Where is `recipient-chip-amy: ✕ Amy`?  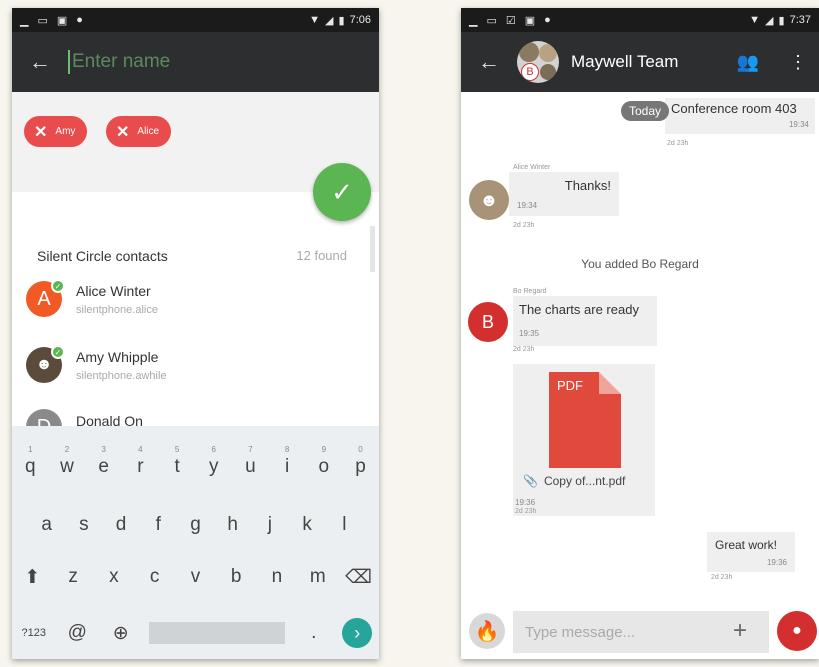 recipient-chip-amy: ✕ Amy is located at coordinates (56, 131).